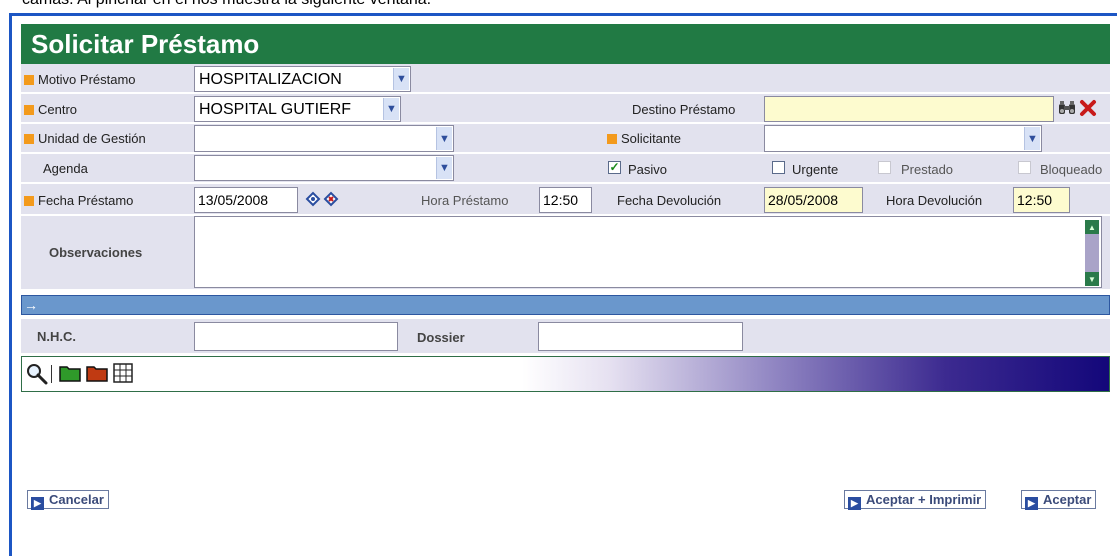 Image resolution: width=1117 pixels, height=556 pixels. What do you see at coordinates (778, 167) in the screenshot?
I see `urgente-checkbox` at bounding box center [778, 167].